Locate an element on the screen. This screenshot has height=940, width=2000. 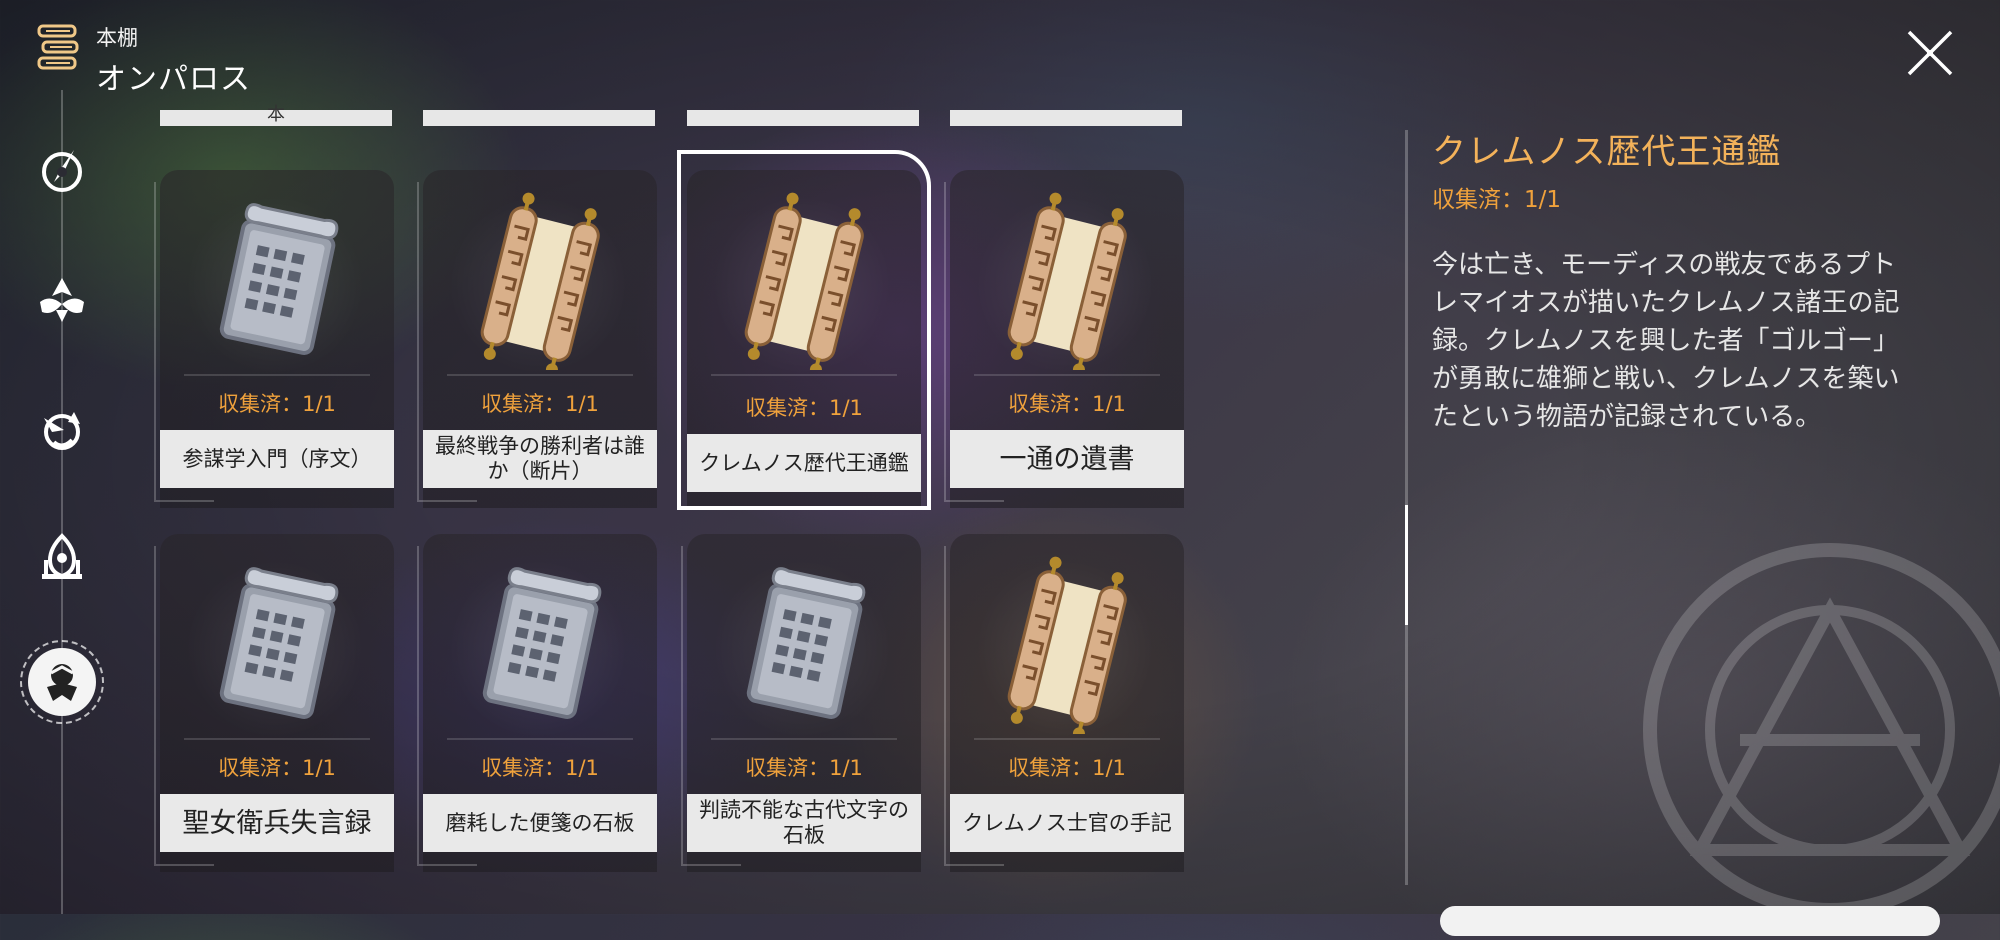
tri-leaf-icon is located at coordinates (62, 300).